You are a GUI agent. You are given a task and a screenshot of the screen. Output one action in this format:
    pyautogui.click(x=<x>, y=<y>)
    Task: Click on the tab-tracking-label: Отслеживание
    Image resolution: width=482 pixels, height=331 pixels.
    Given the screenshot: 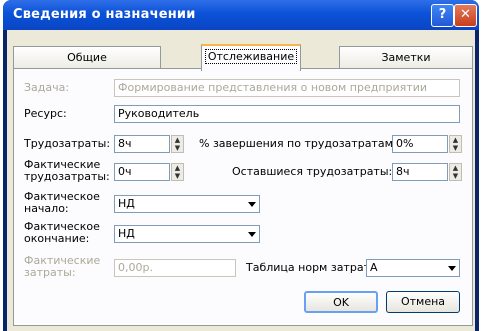 What is the action you would take?
    pyautogui.click(x=251, y=56)
    